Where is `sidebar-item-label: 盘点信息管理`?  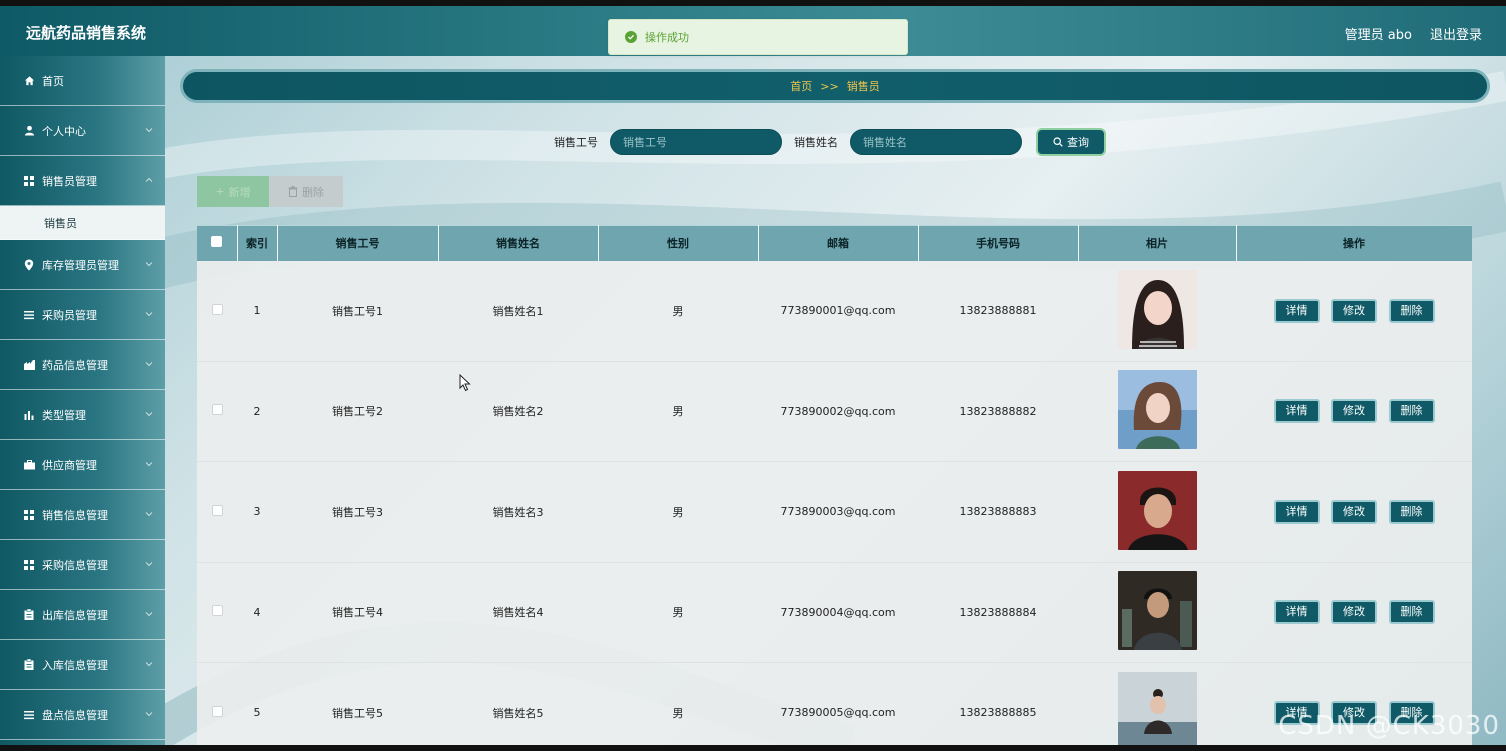
sidebar-item-label: 盘点信息管理 is located at coordinates (75, 715).